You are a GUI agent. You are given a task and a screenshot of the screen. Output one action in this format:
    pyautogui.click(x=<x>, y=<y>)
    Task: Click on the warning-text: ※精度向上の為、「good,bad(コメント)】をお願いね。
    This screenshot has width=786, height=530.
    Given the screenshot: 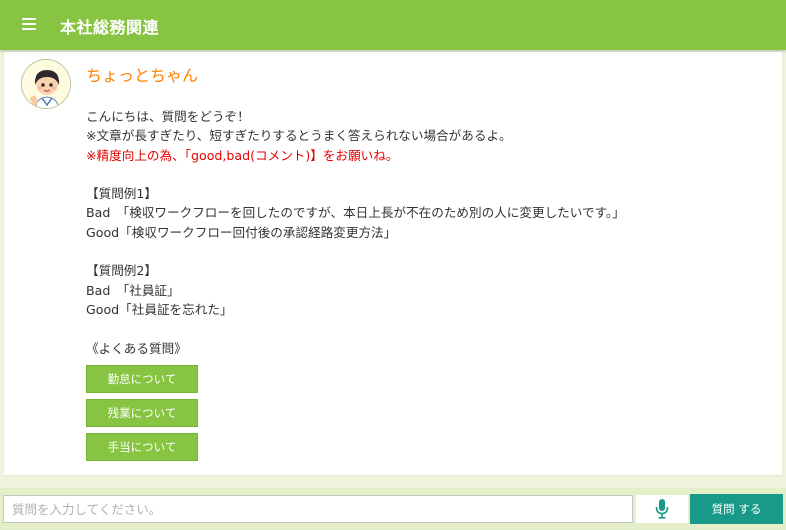 What is the action you would take?
    pyautogui.click(x=242, y=155)
    